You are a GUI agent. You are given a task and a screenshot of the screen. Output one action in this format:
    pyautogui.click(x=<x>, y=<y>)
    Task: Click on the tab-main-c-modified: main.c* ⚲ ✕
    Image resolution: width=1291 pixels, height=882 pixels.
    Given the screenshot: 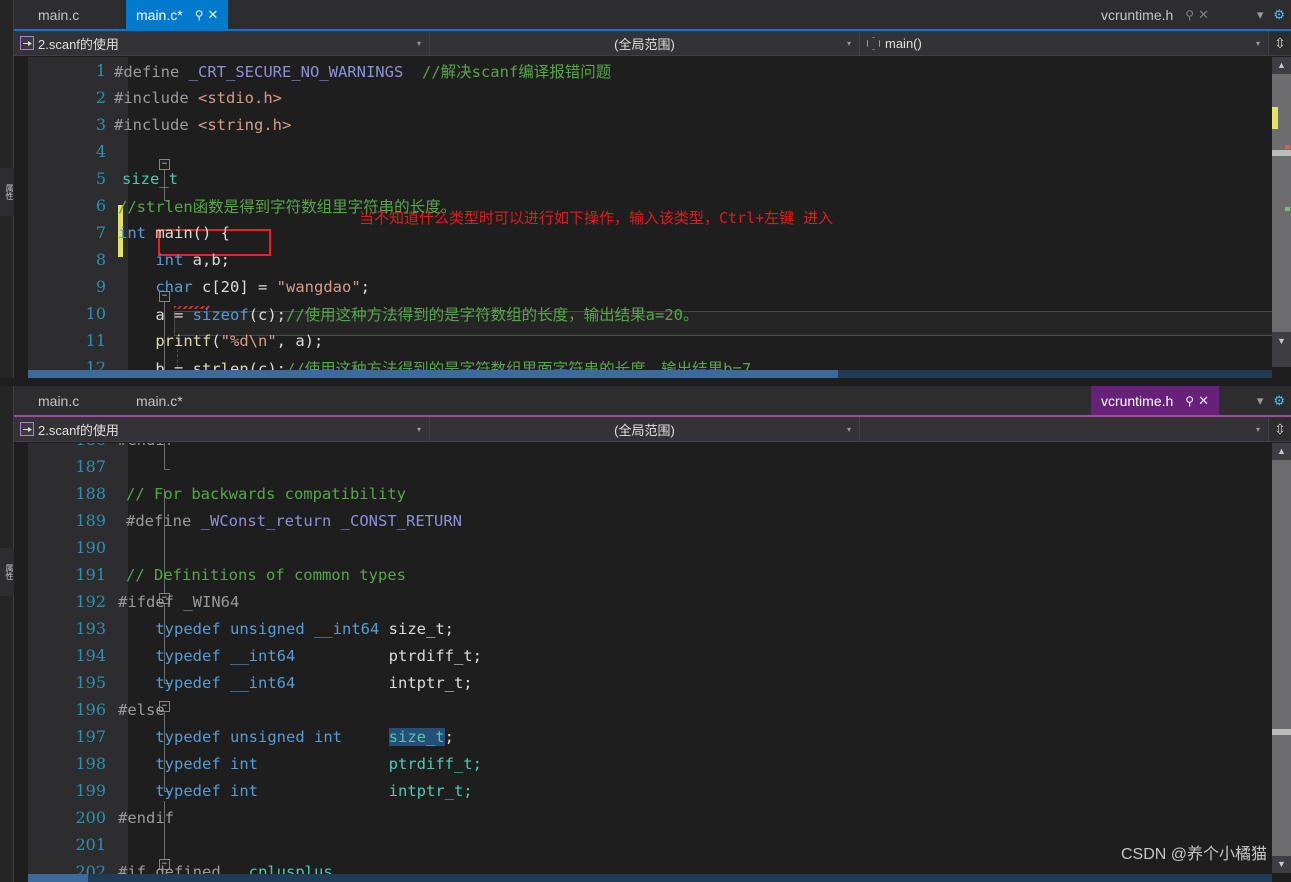 What is the action you would take?
    pyautogui.click(x=177, y=14)
    